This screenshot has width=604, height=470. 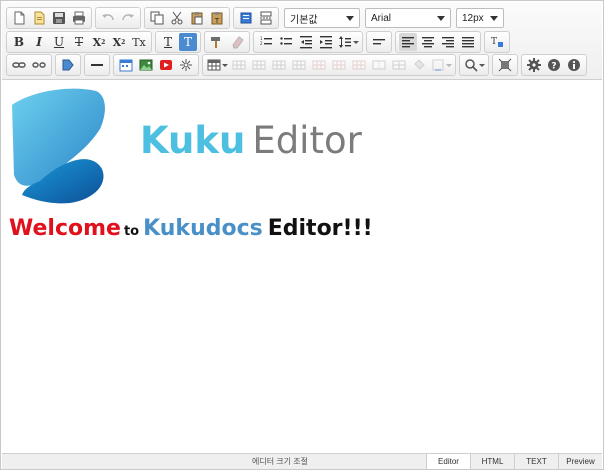 What do you see at coordinates (217, 65) in the screenshot?
I see `table-icon` at bounding box center [217, 65].